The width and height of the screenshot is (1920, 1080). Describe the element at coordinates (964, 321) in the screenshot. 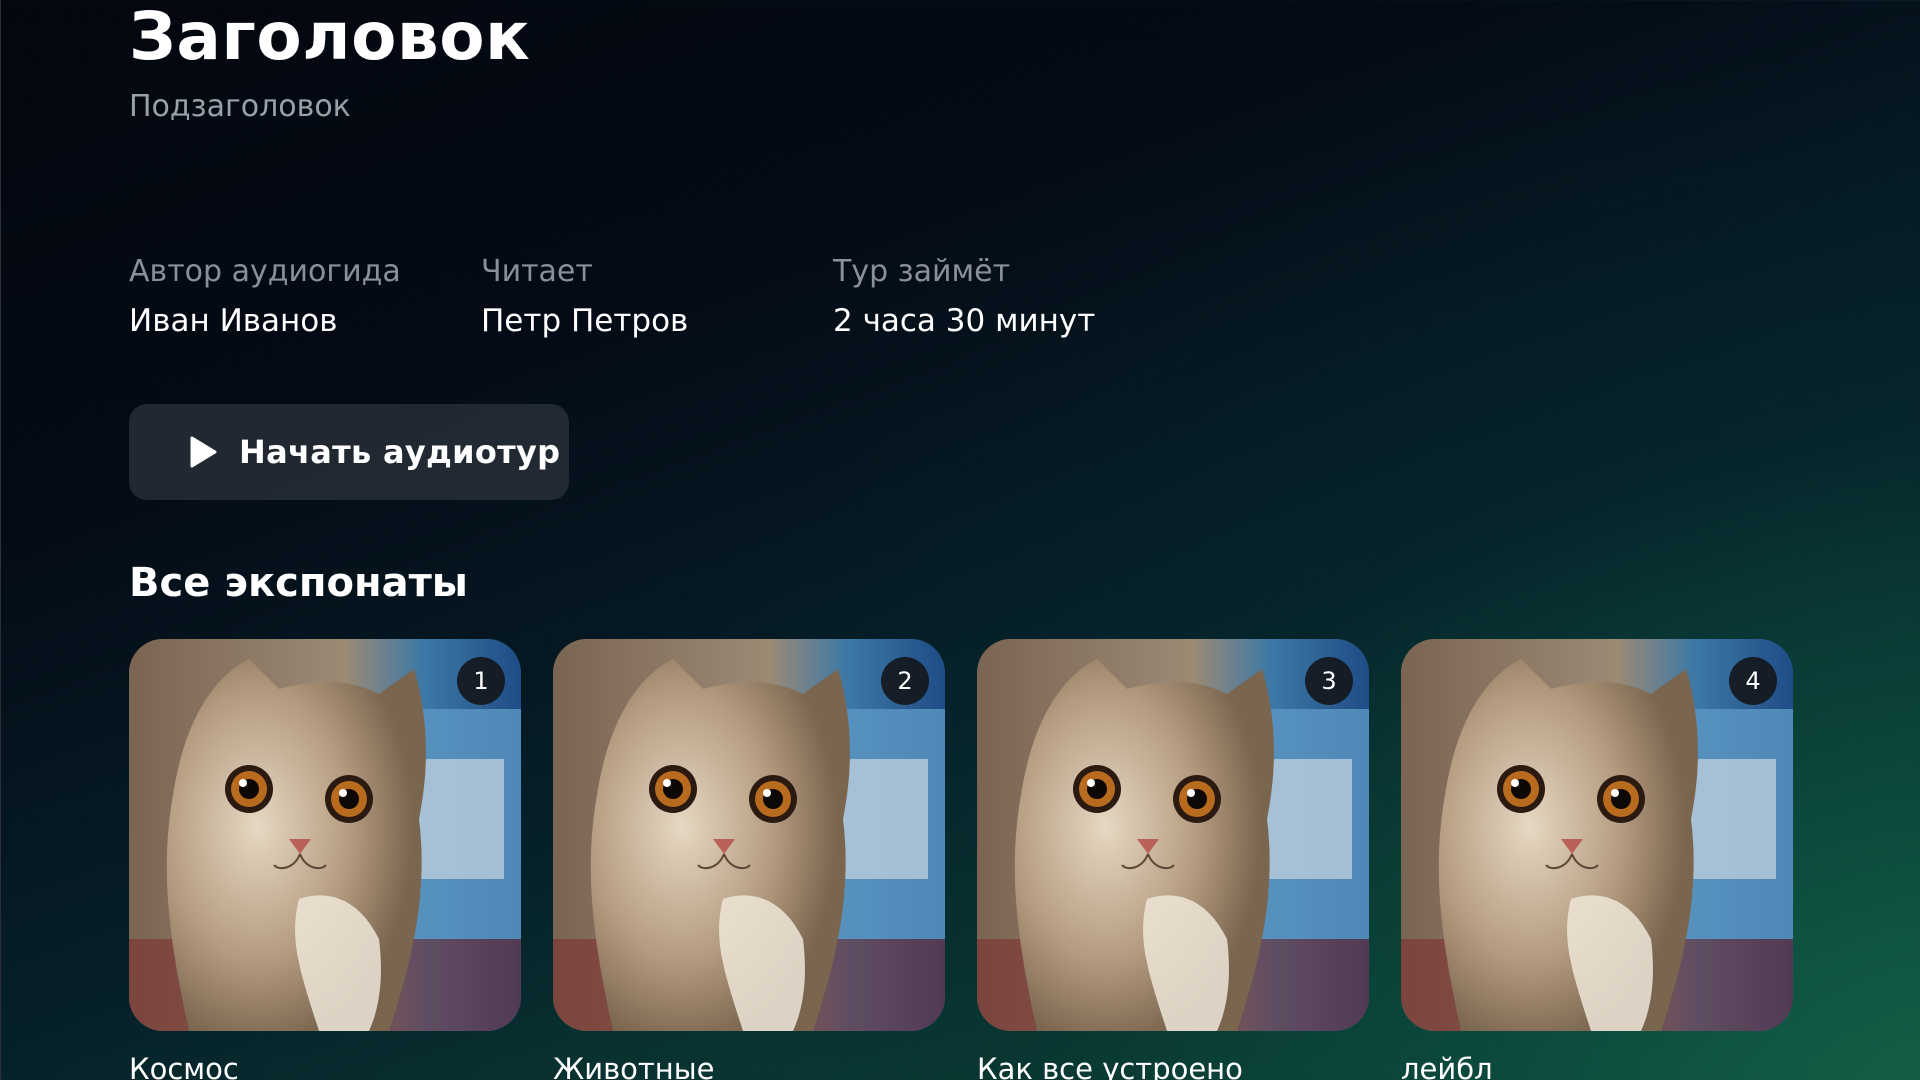

I see `meta-duration-value: 2 часа 30 минут` at that location.